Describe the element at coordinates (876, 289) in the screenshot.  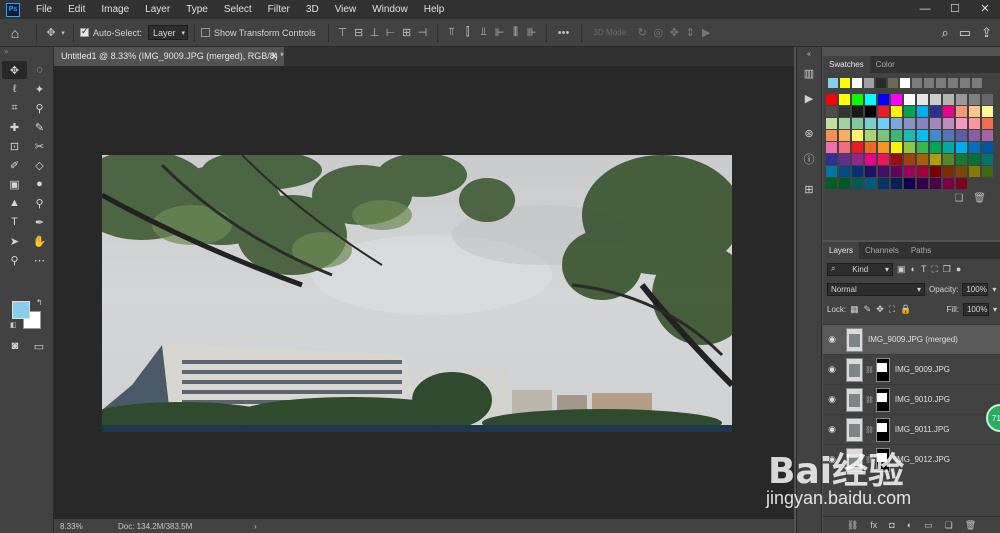
I see `blend-mode-dropdown: Normal ▾` at that location.